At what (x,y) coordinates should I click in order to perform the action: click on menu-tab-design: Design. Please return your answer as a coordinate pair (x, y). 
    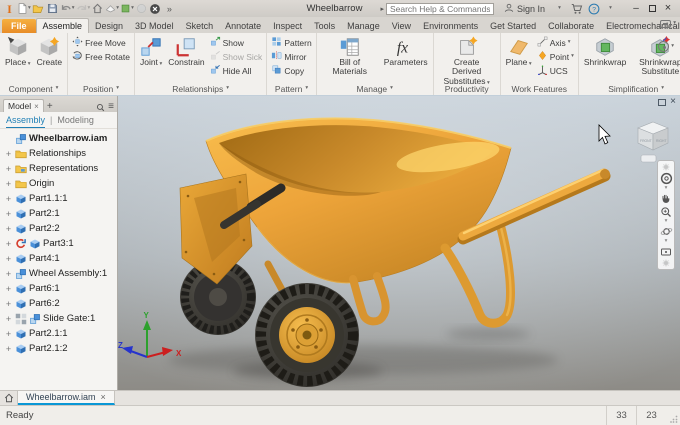
    Looking at the image, I should click on (109, 26).